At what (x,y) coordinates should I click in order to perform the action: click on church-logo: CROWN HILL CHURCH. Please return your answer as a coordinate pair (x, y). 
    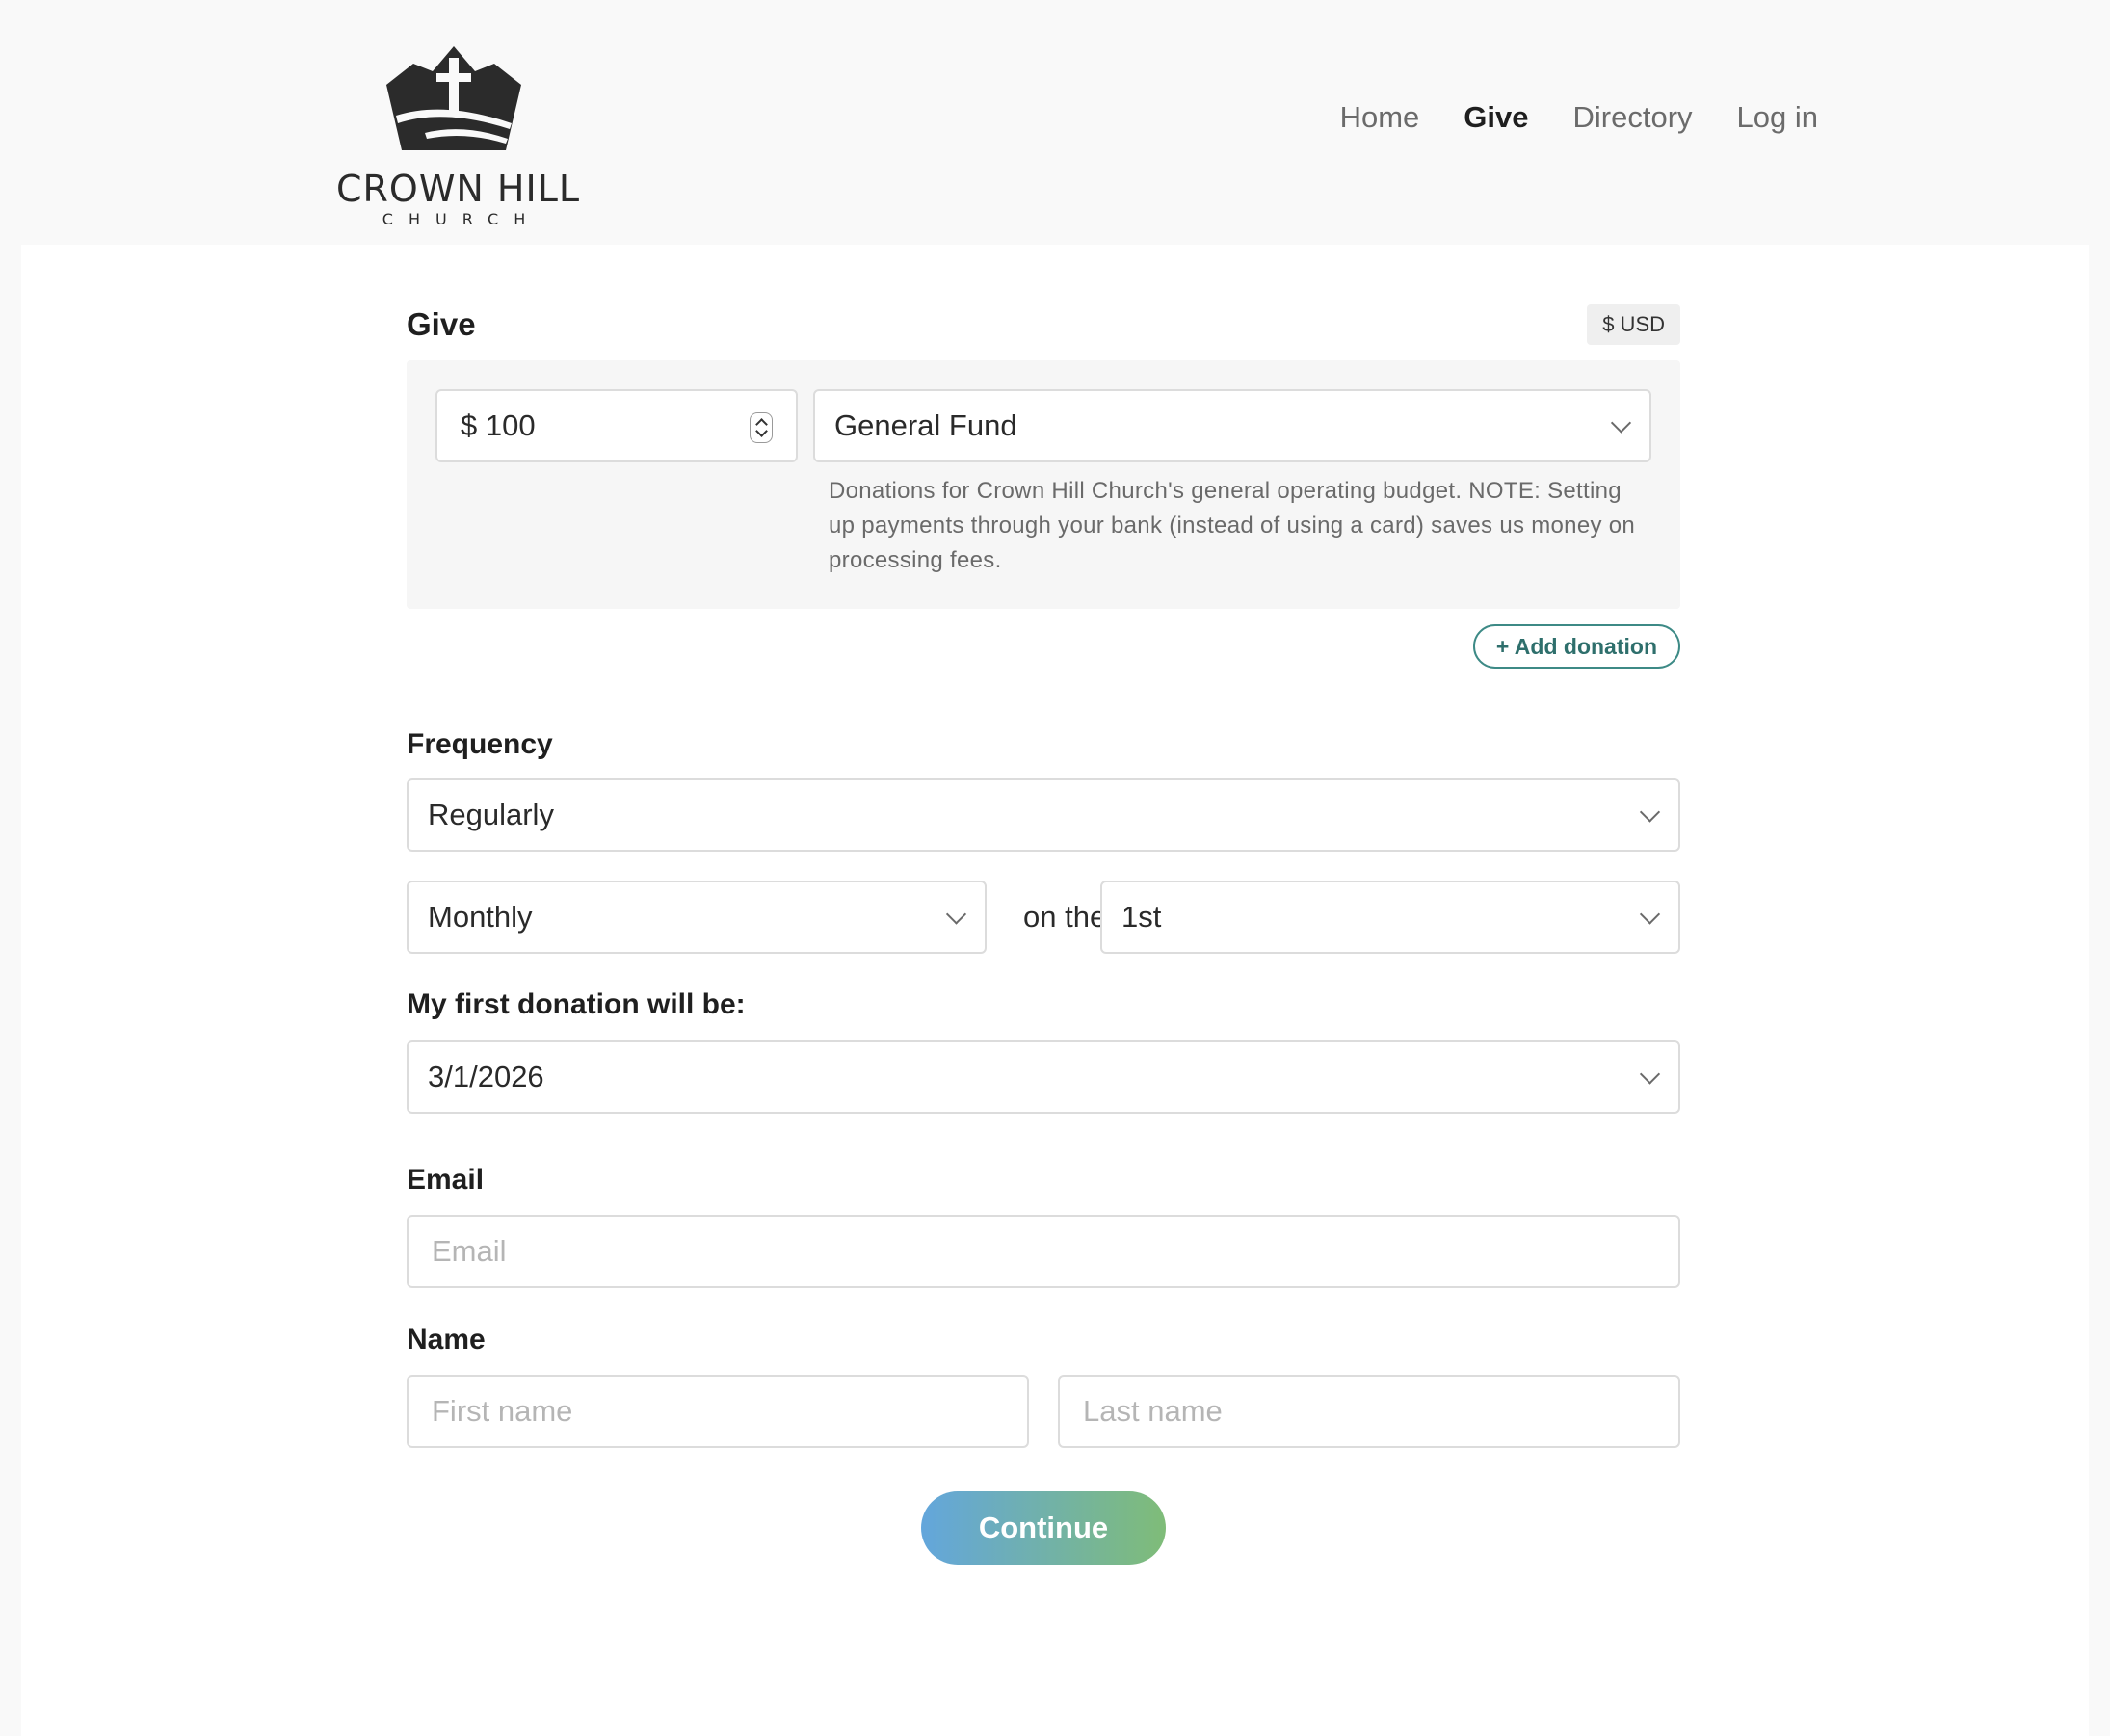
    Looking at the image, I should click on (458, 138).